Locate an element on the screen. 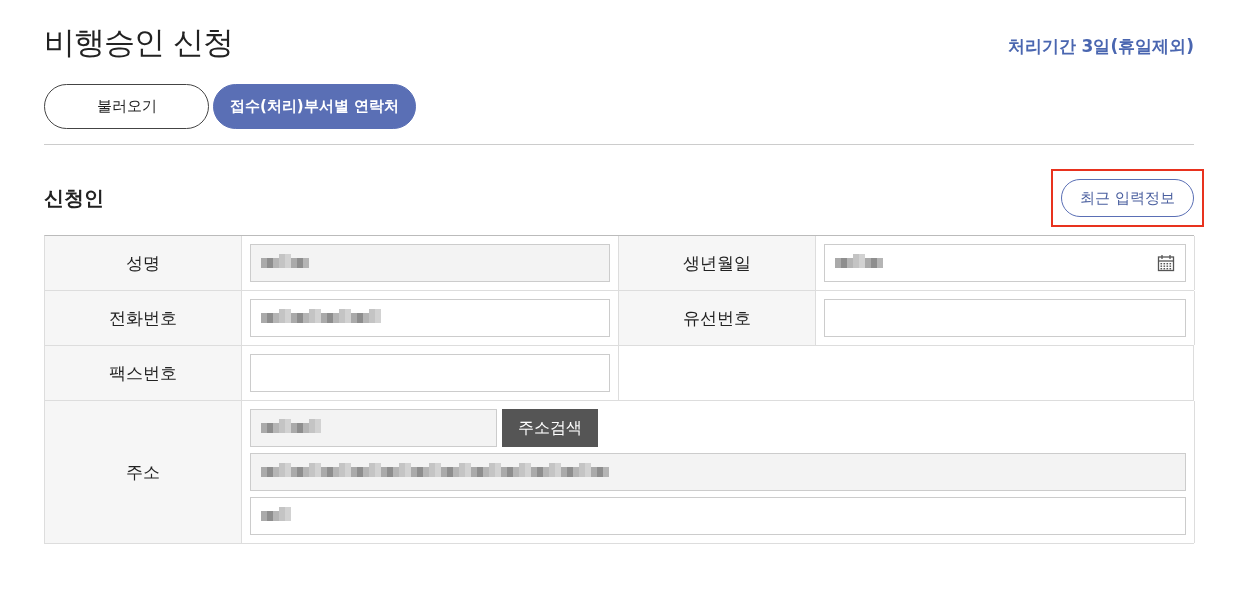  address-search-button: 주소검색 is located at coordinates (550, 428).